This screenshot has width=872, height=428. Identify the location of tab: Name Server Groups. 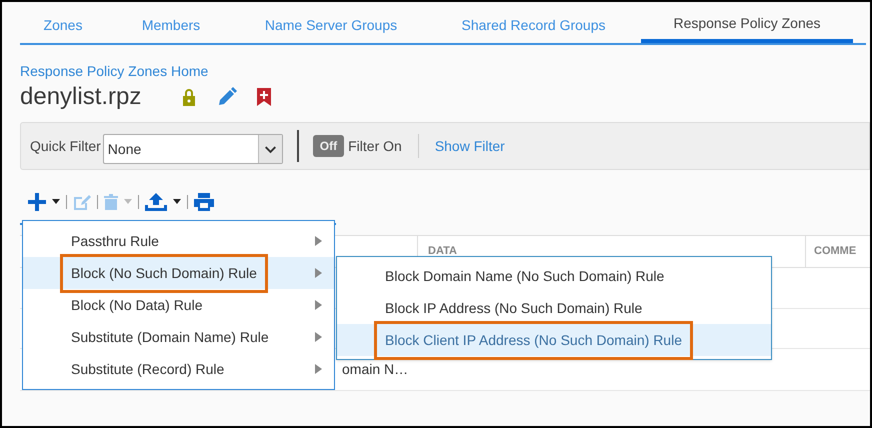
(331, 25).